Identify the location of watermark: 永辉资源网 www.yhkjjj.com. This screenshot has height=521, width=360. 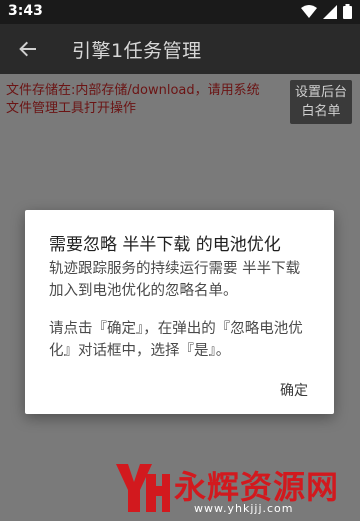
(234, 488).